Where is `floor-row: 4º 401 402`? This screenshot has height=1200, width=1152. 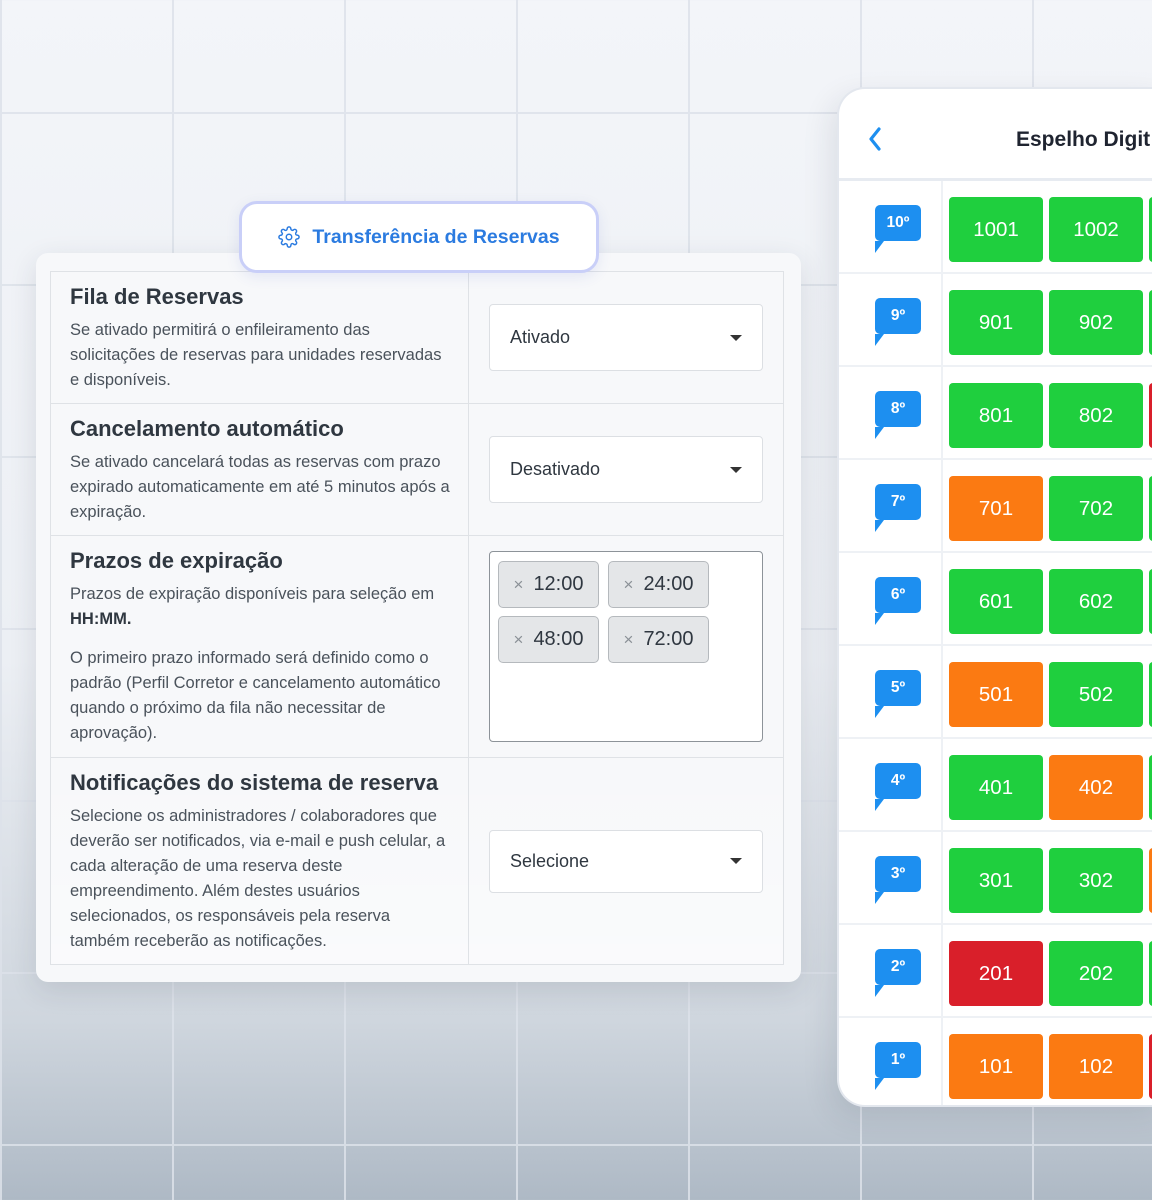 floor-row: 4º 401 402 is located at coordinates (995, 785).